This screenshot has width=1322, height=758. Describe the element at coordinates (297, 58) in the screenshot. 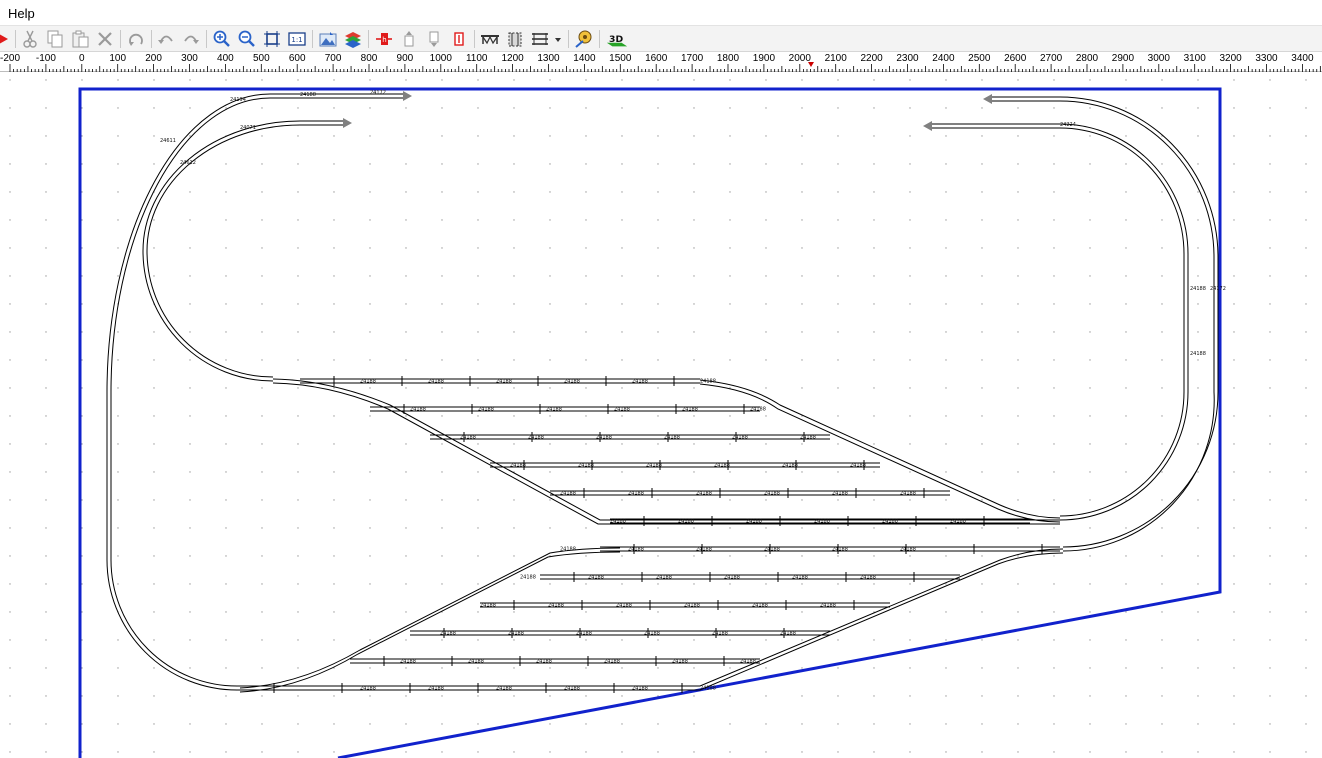

I see `ruler-label: 600` at that location.